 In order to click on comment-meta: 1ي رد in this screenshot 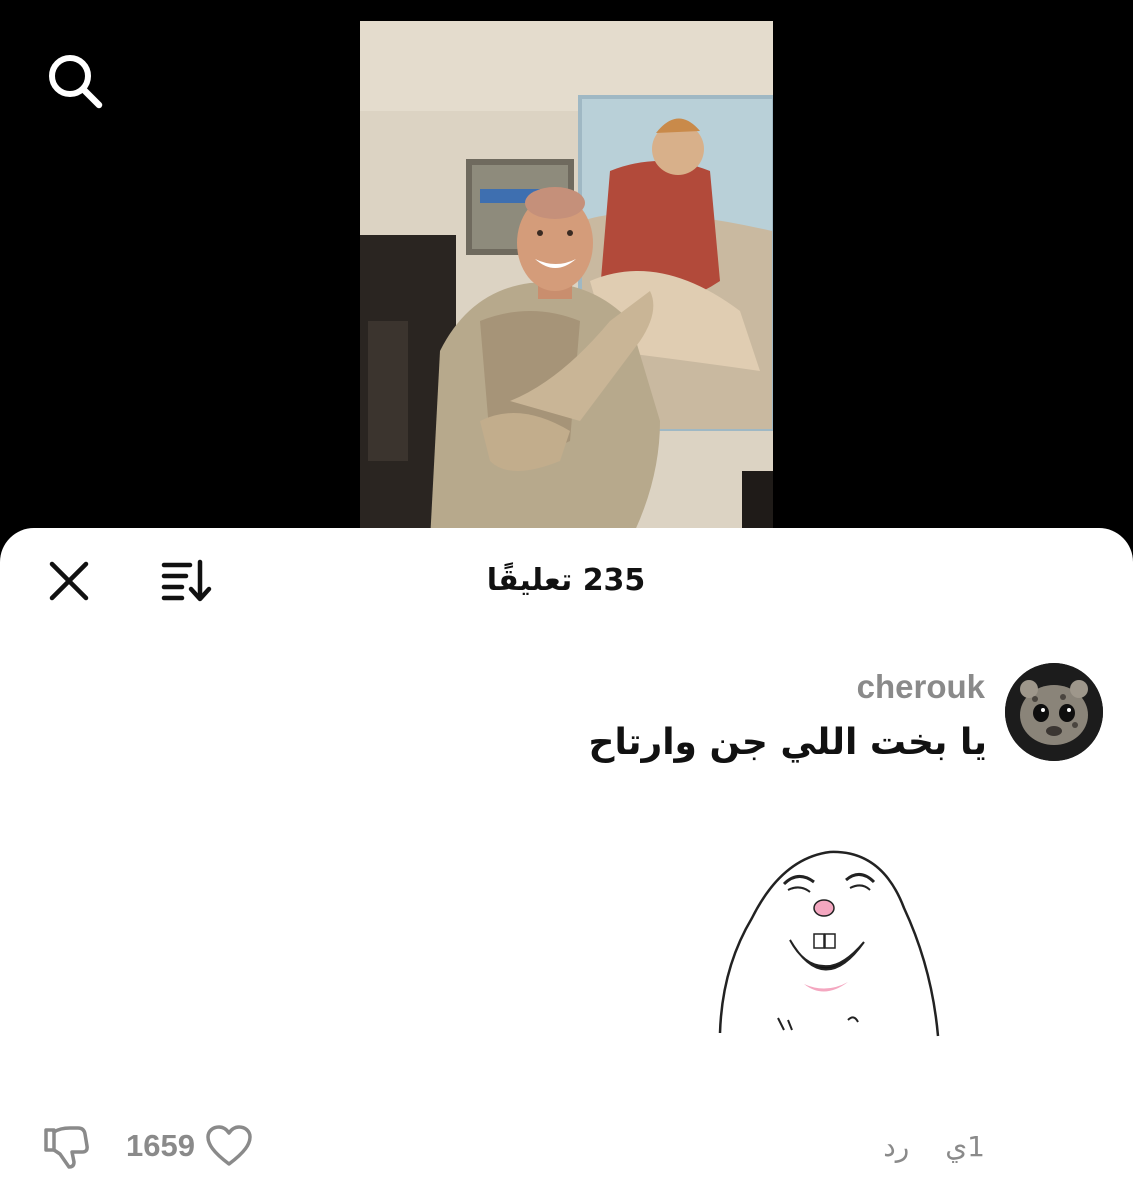, I will do `click(934, 1146)`.